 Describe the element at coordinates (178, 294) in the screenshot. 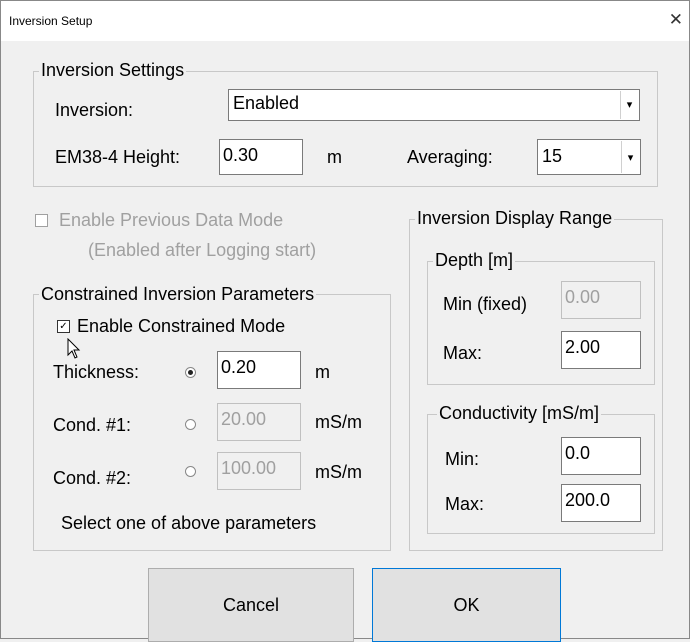

I see `constrained-legend: Constrained Inversion Parameters` at that location.